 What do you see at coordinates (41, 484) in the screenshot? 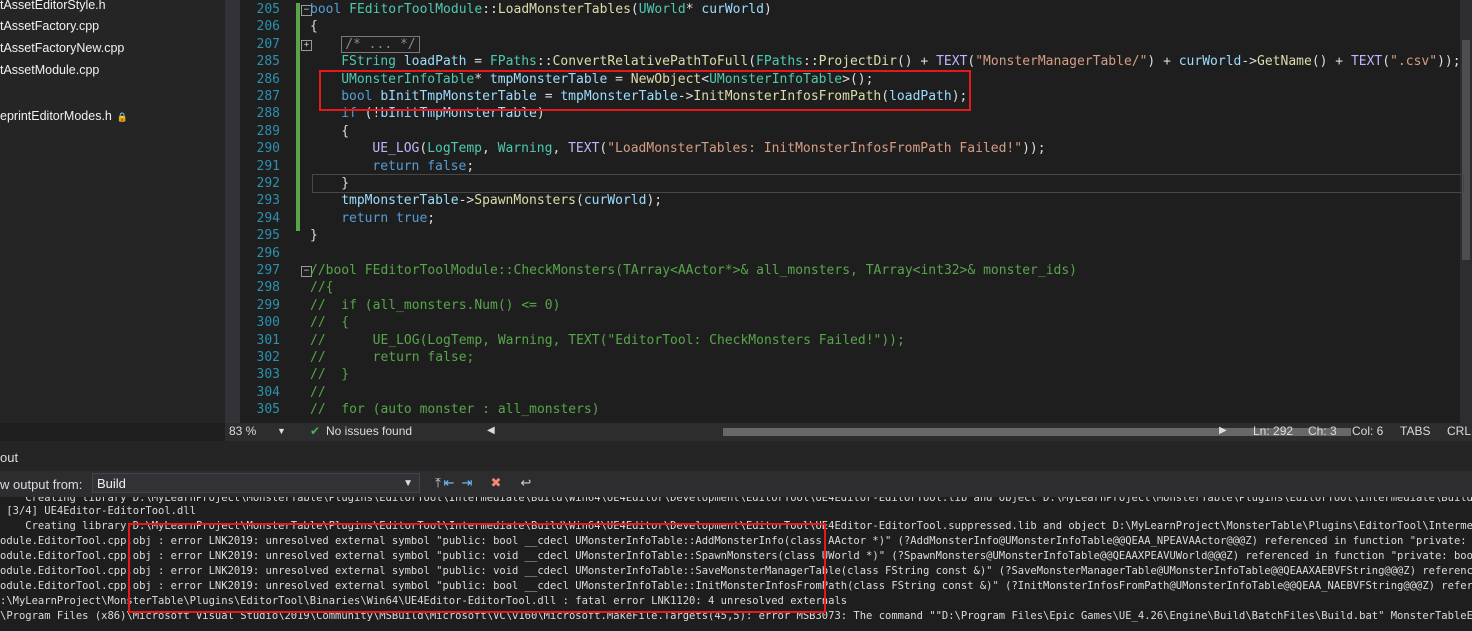
I see `output-from-label: w output from:` at bounding box center [41, 484].